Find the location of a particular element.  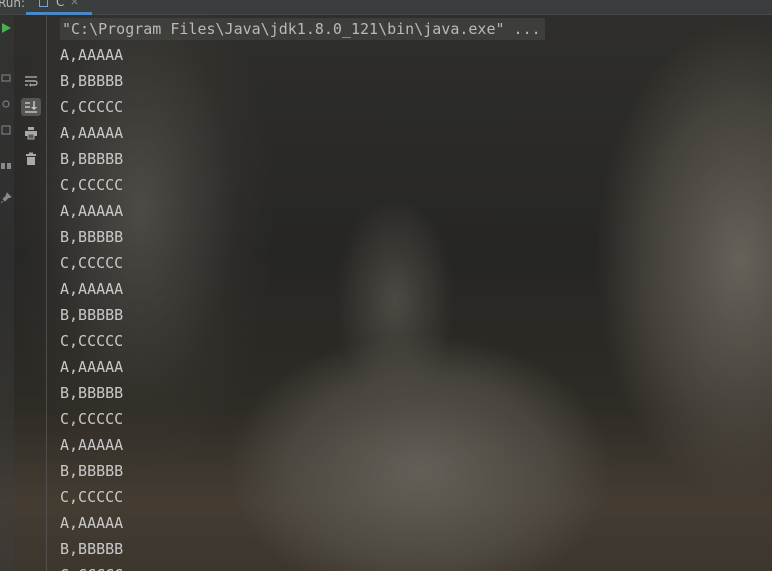

run-label: Run: is located at coordinates (13, 5).